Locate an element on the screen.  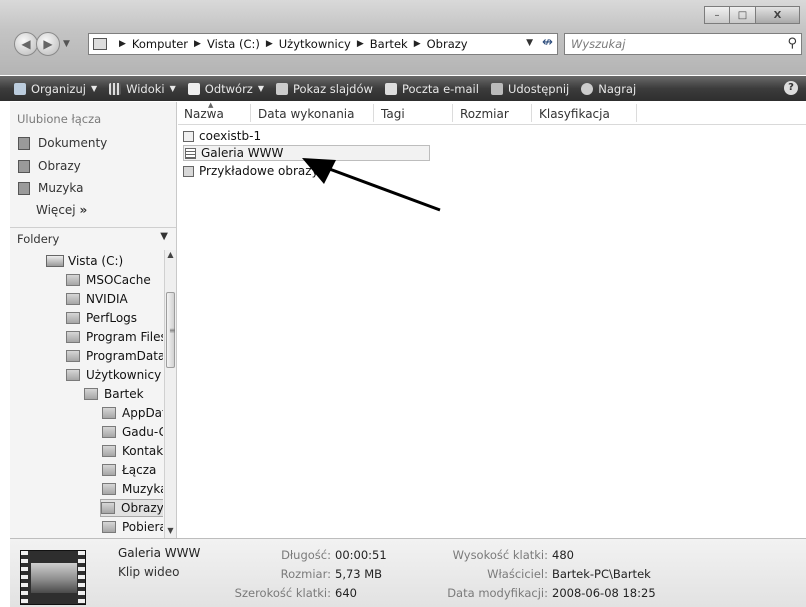
video-thumbnail is located at coordinates (53, 577).